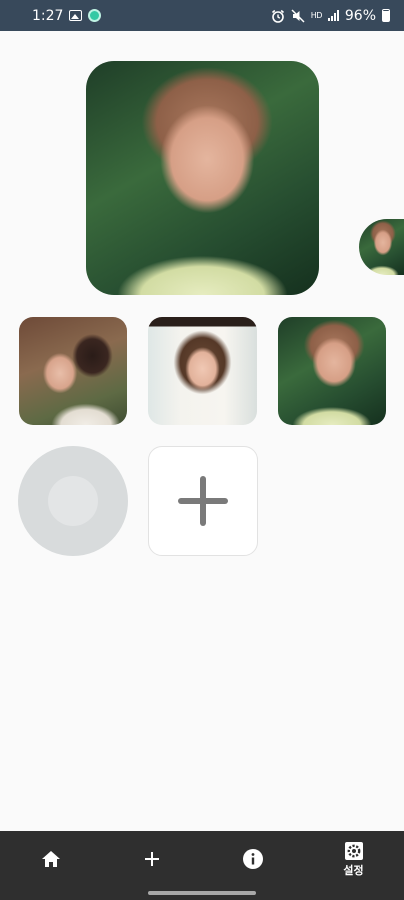 This screenshot has width=404, height=900. I want to click on nav-add, so click(151, 859).